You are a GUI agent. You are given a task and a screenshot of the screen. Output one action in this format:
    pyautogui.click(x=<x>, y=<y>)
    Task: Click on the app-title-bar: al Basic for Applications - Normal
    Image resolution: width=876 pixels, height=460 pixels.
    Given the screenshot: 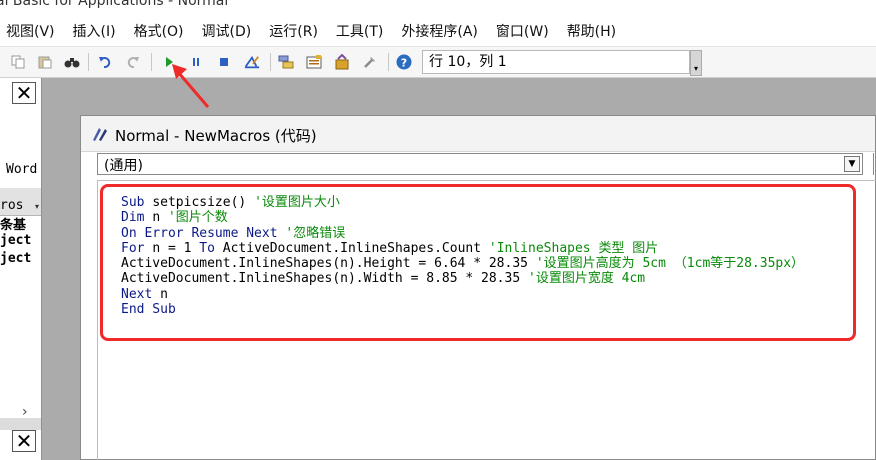 What is the action you would take?
    pyautogui.click(x=438, y=8)
    